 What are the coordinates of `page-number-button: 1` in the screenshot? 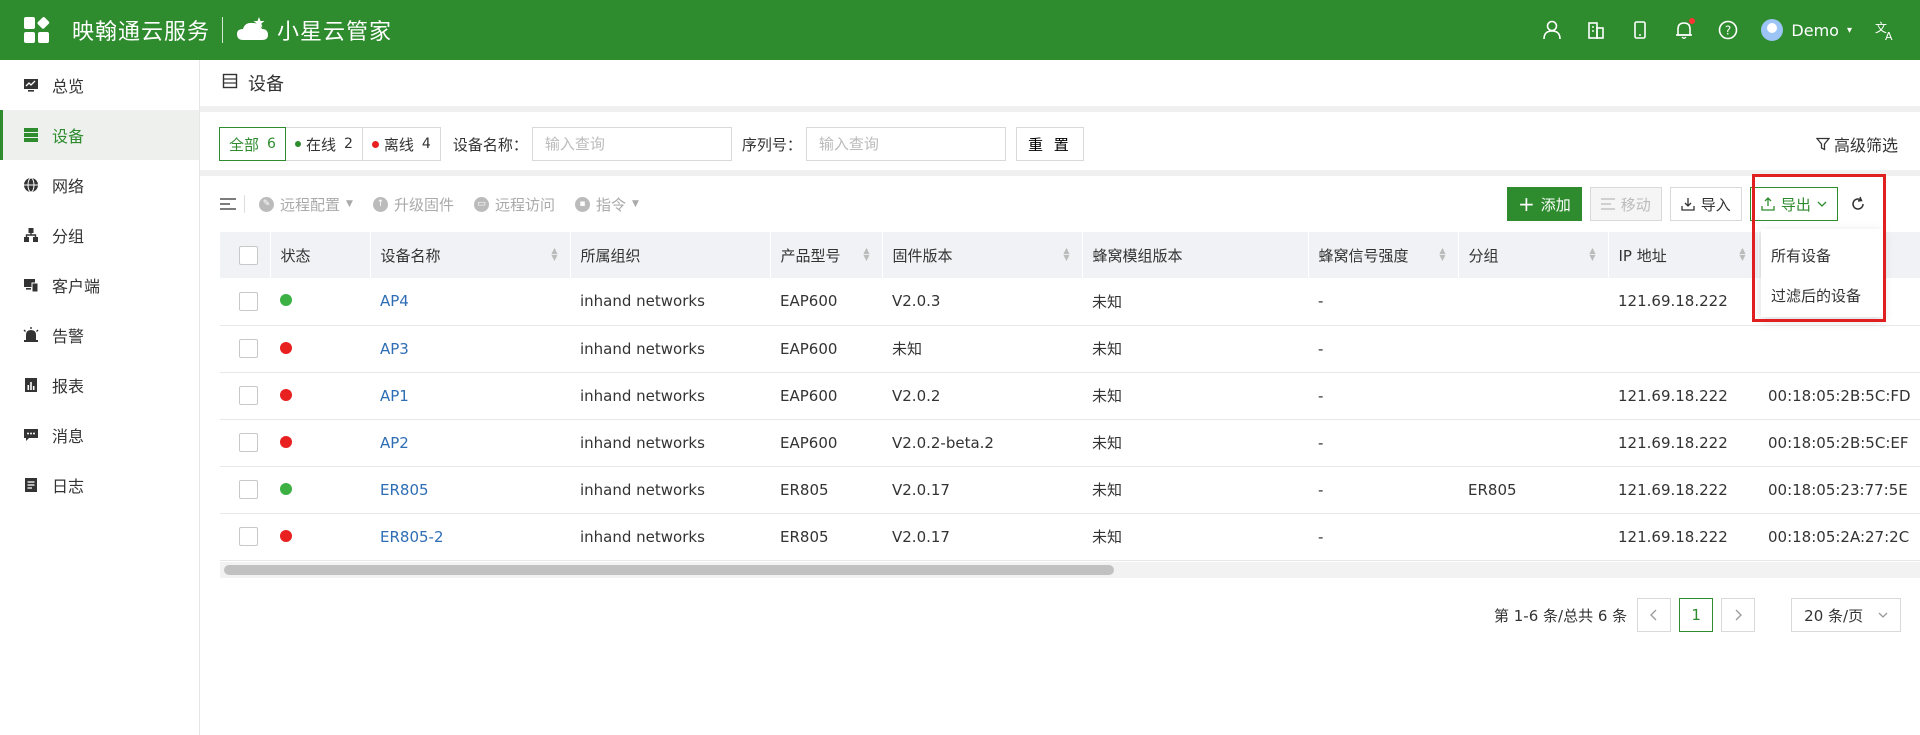 It's located at (1696, 615).